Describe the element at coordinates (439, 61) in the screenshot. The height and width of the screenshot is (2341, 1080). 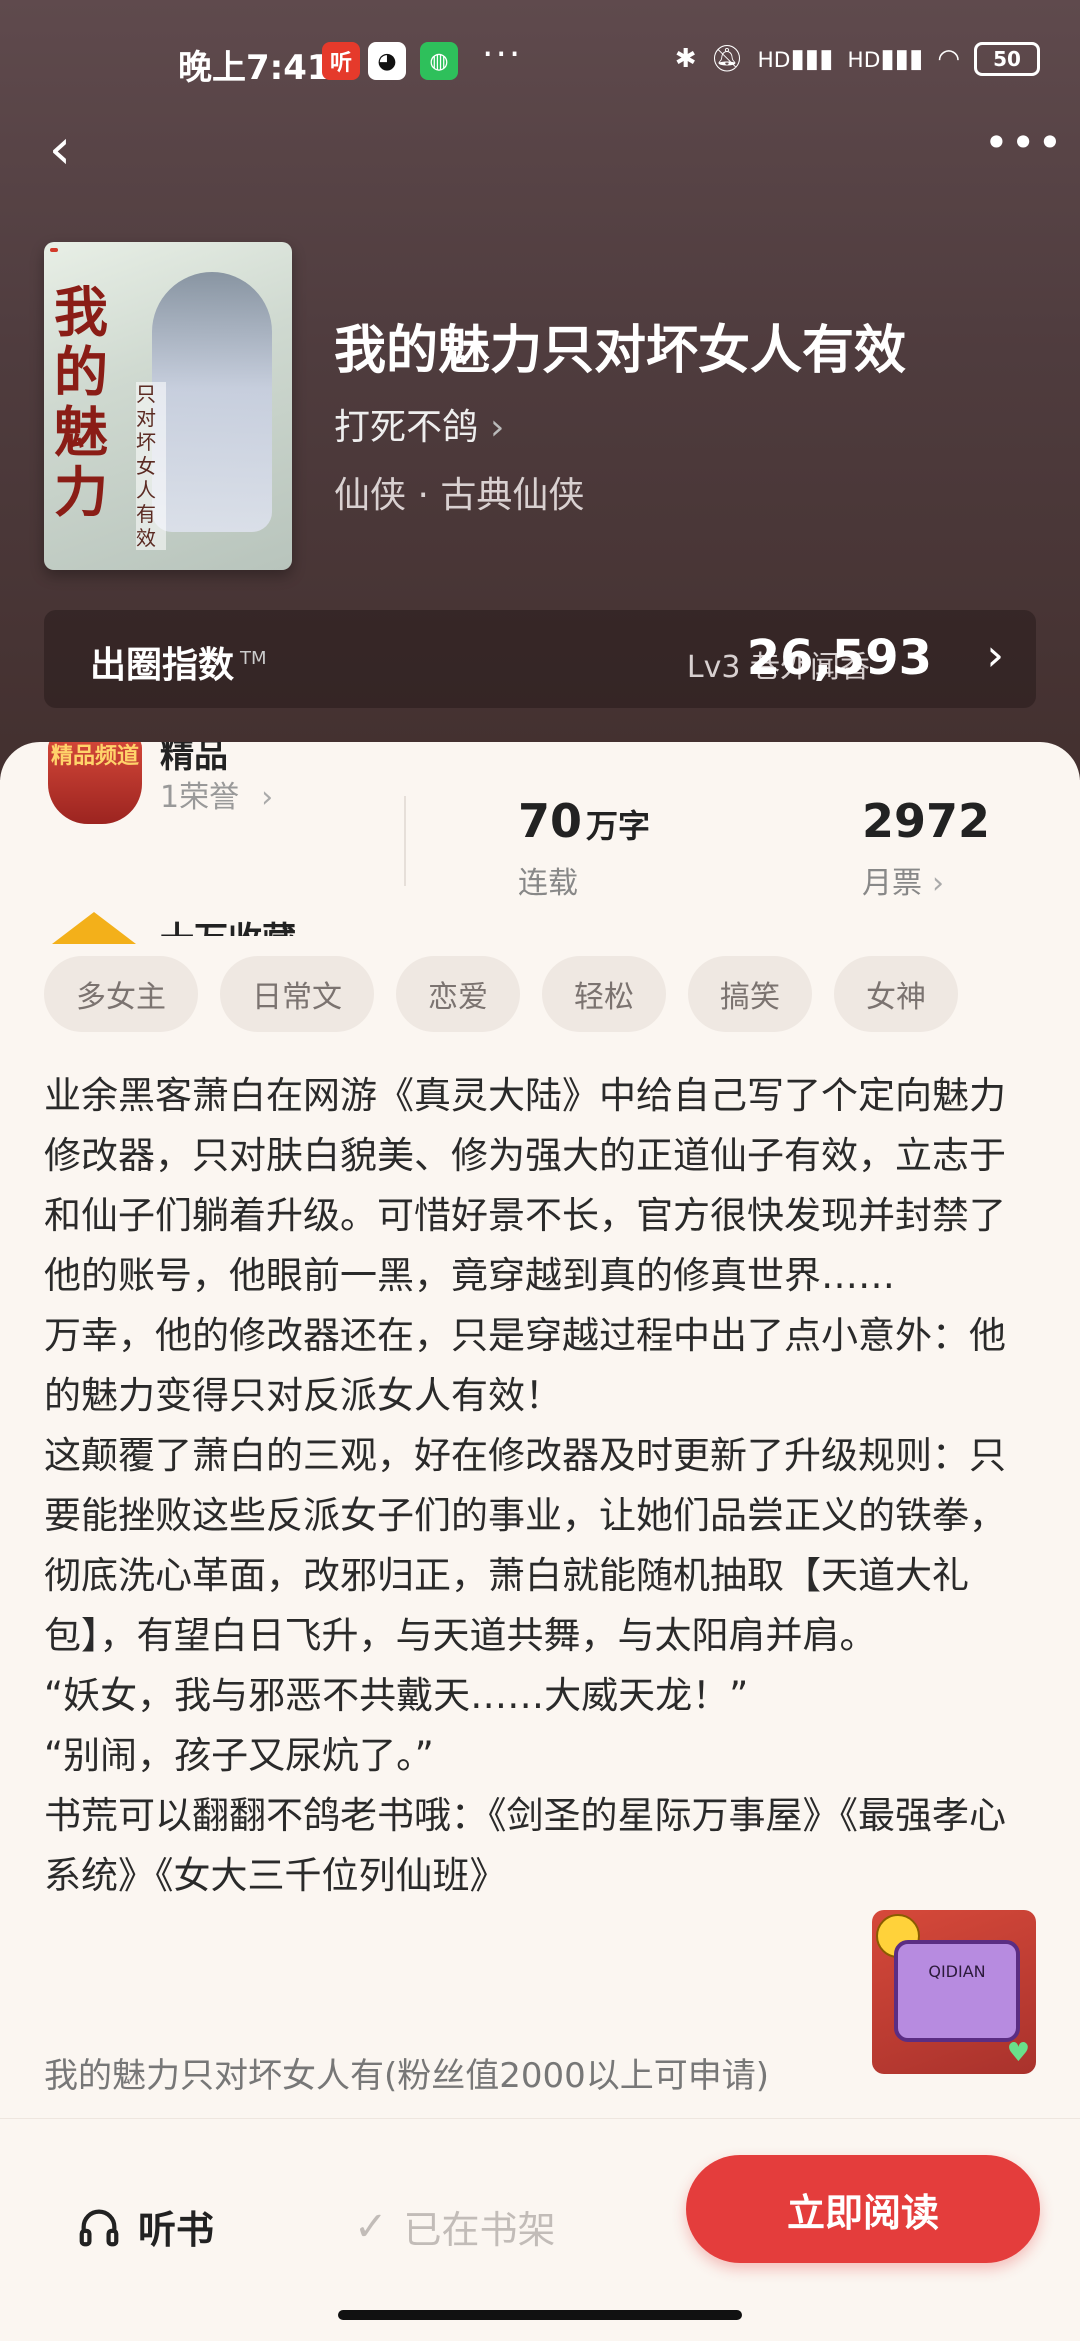
I see `wechat-icon: ◍` at that location.